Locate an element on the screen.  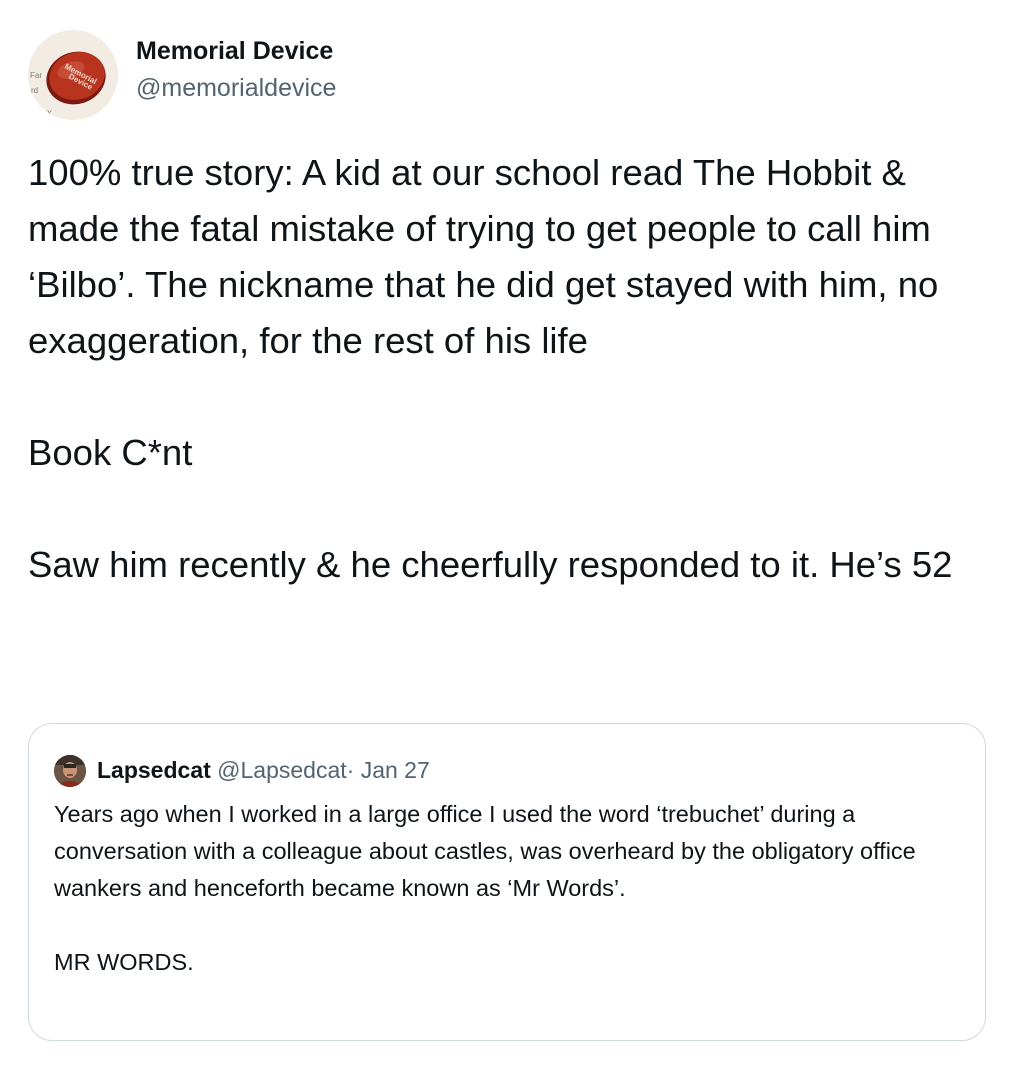
svg-text: ity X is located at coordinates (44, 112).